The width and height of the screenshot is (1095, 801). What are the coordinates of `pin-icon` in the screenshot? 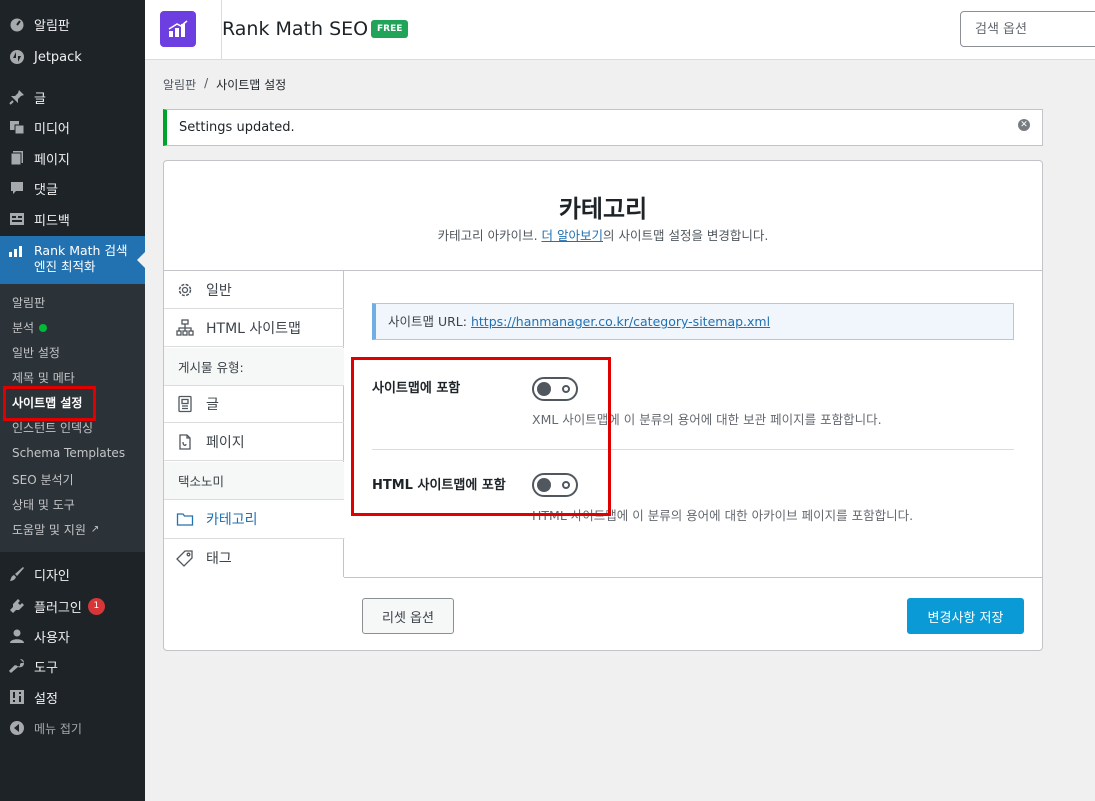 It's located at (17, 97).